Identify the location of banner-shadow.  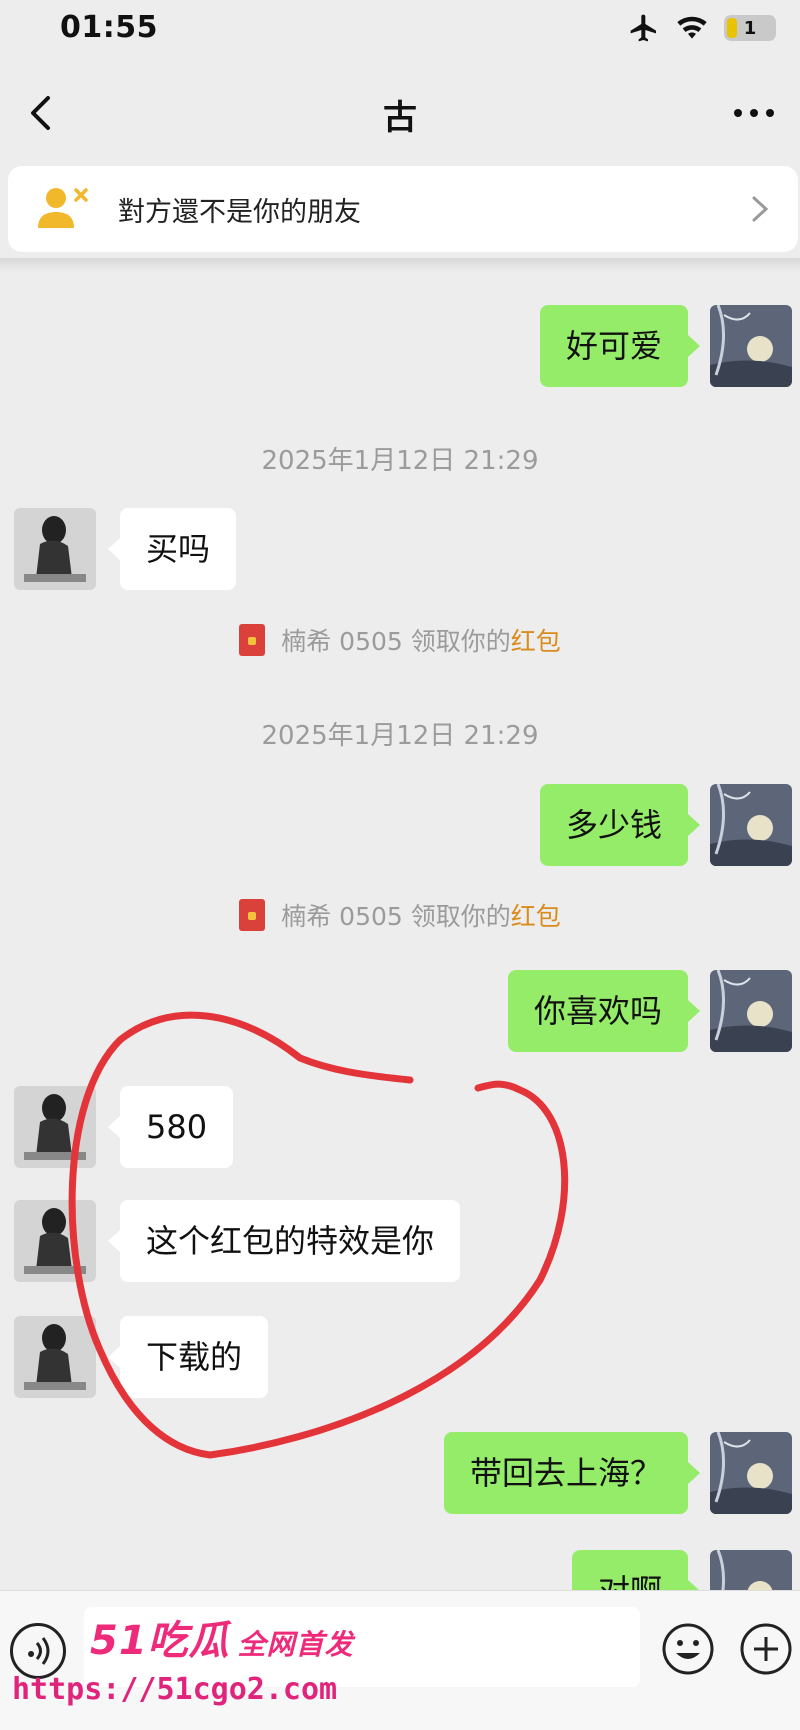
(400, 265).